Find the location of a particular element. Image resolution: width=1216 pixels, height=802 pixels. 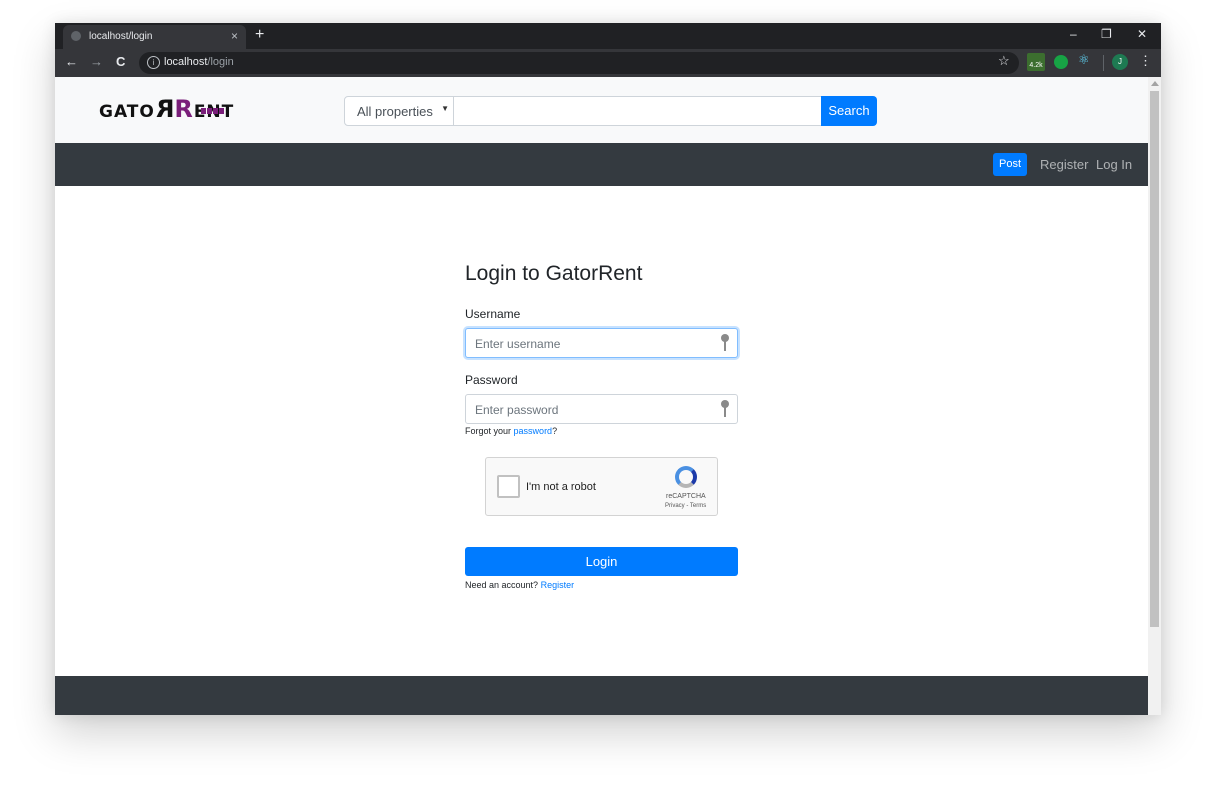

gatorrent-logo: GATORRENT is located at coordinates (166, 110).